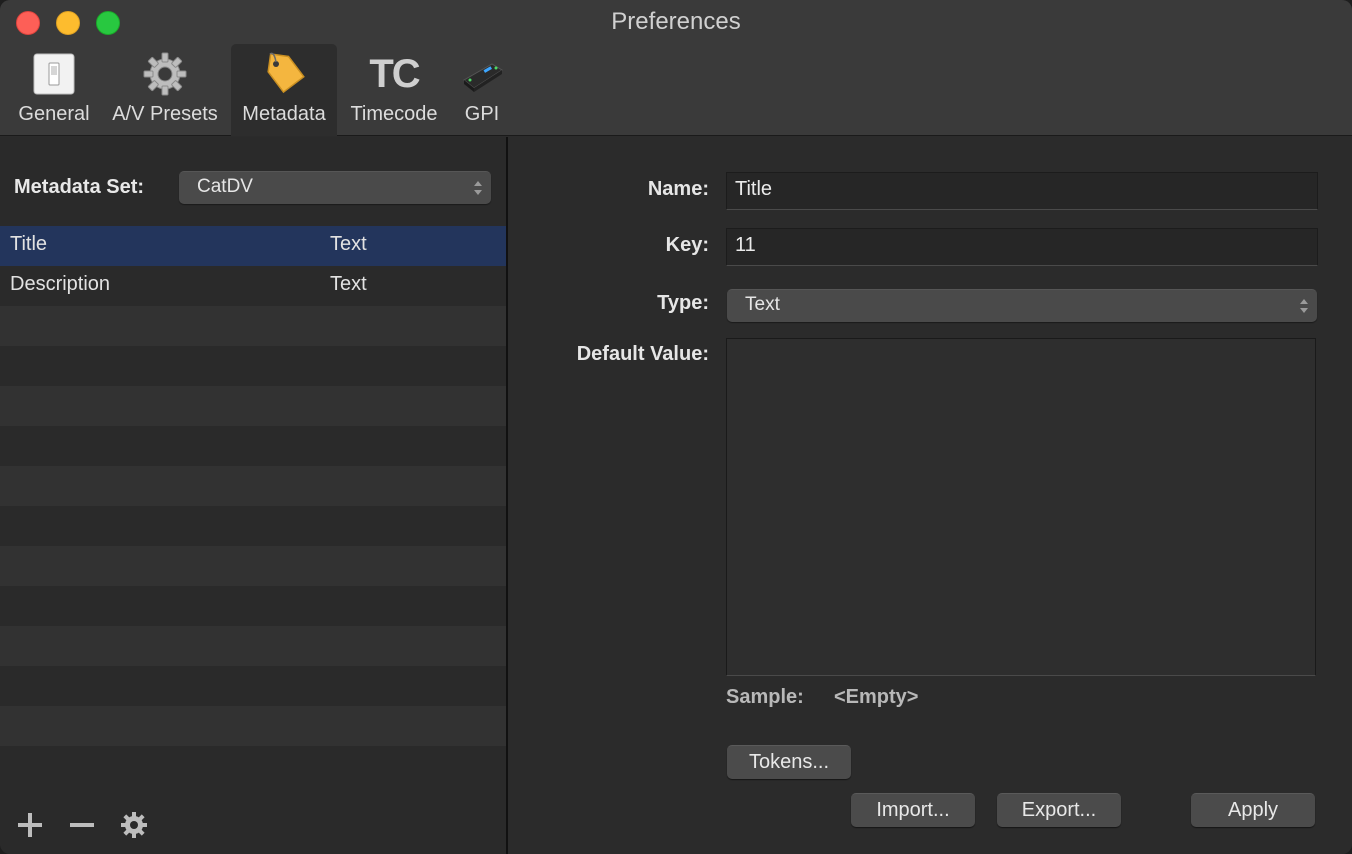 The image size is (1352, 854). What do you see at coordinates (876, 697) in the screenshot?
I see `sample-value: <Empty>` at bounding box center [876, 697].